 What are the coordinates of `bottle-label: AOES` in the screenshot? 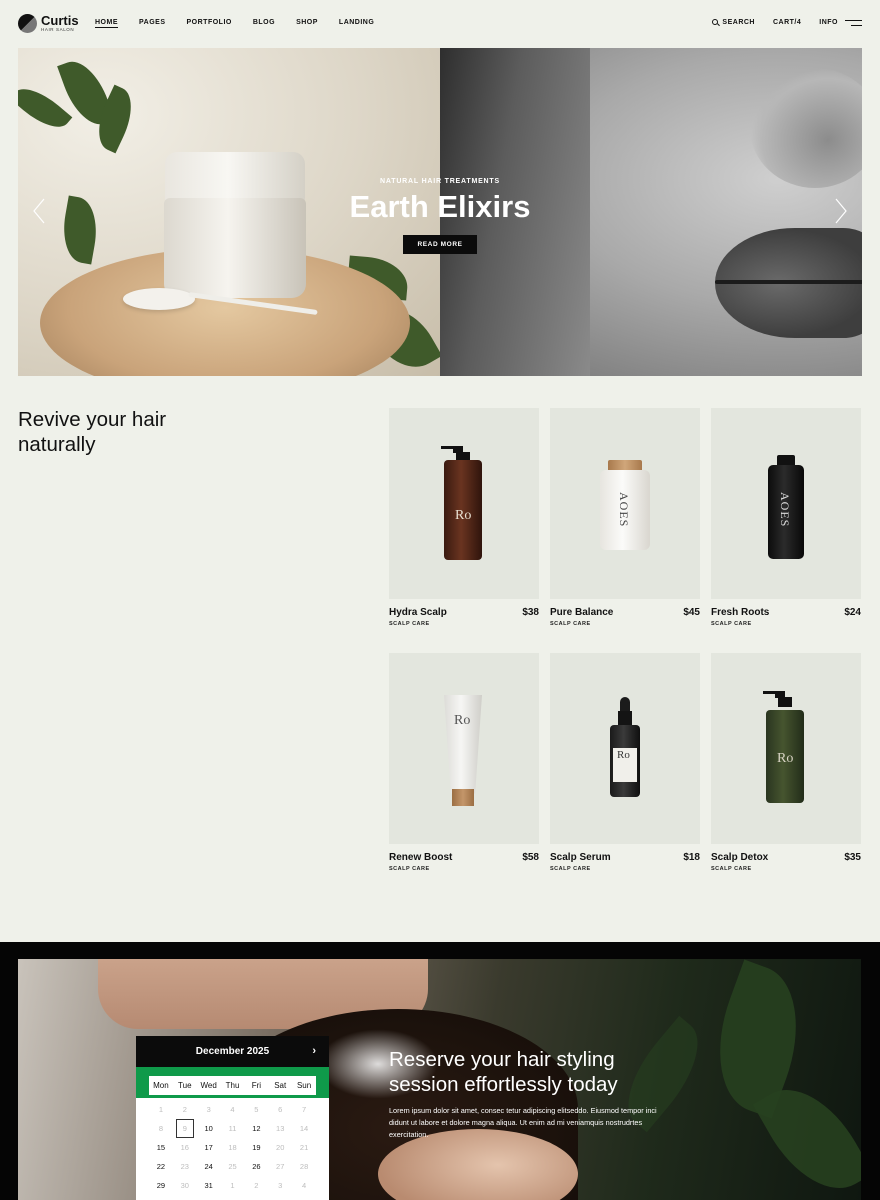 It's located at (785, 510).